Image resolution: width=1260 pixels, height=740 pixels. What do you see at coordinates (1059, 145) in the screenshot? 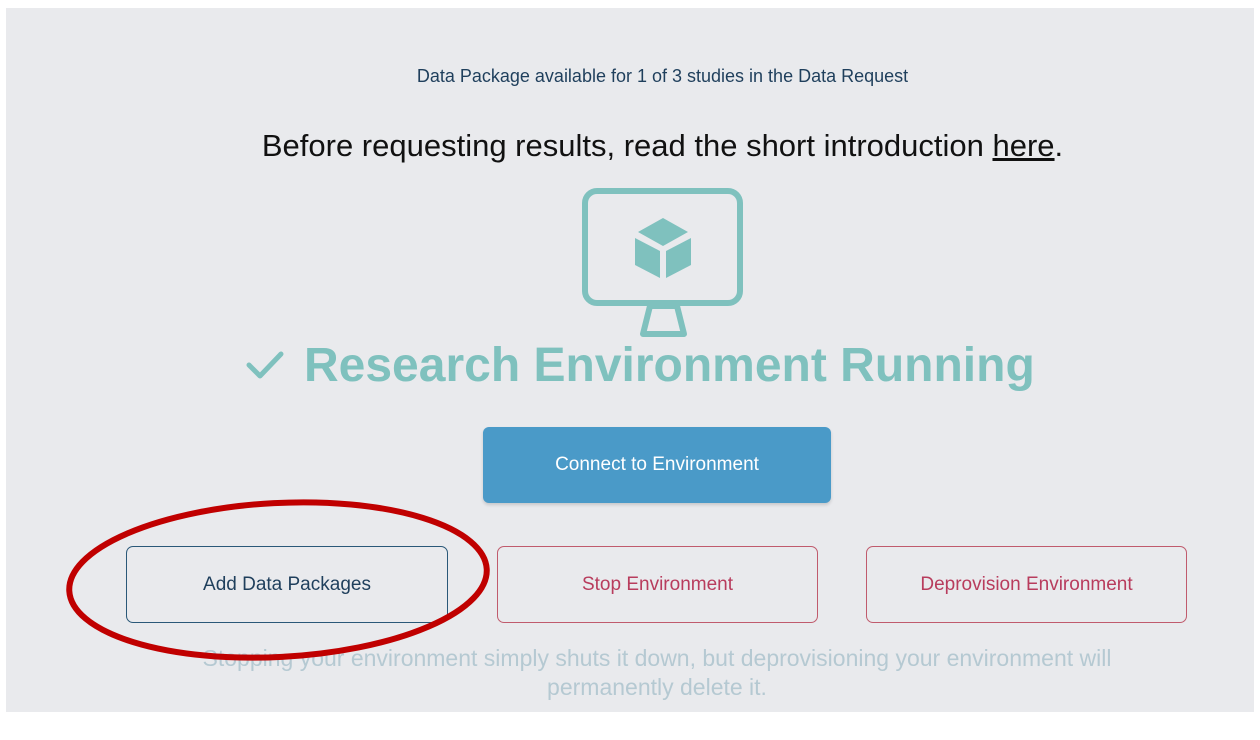
I see `intro-suffix: .` at bounding box center [1059, 145].